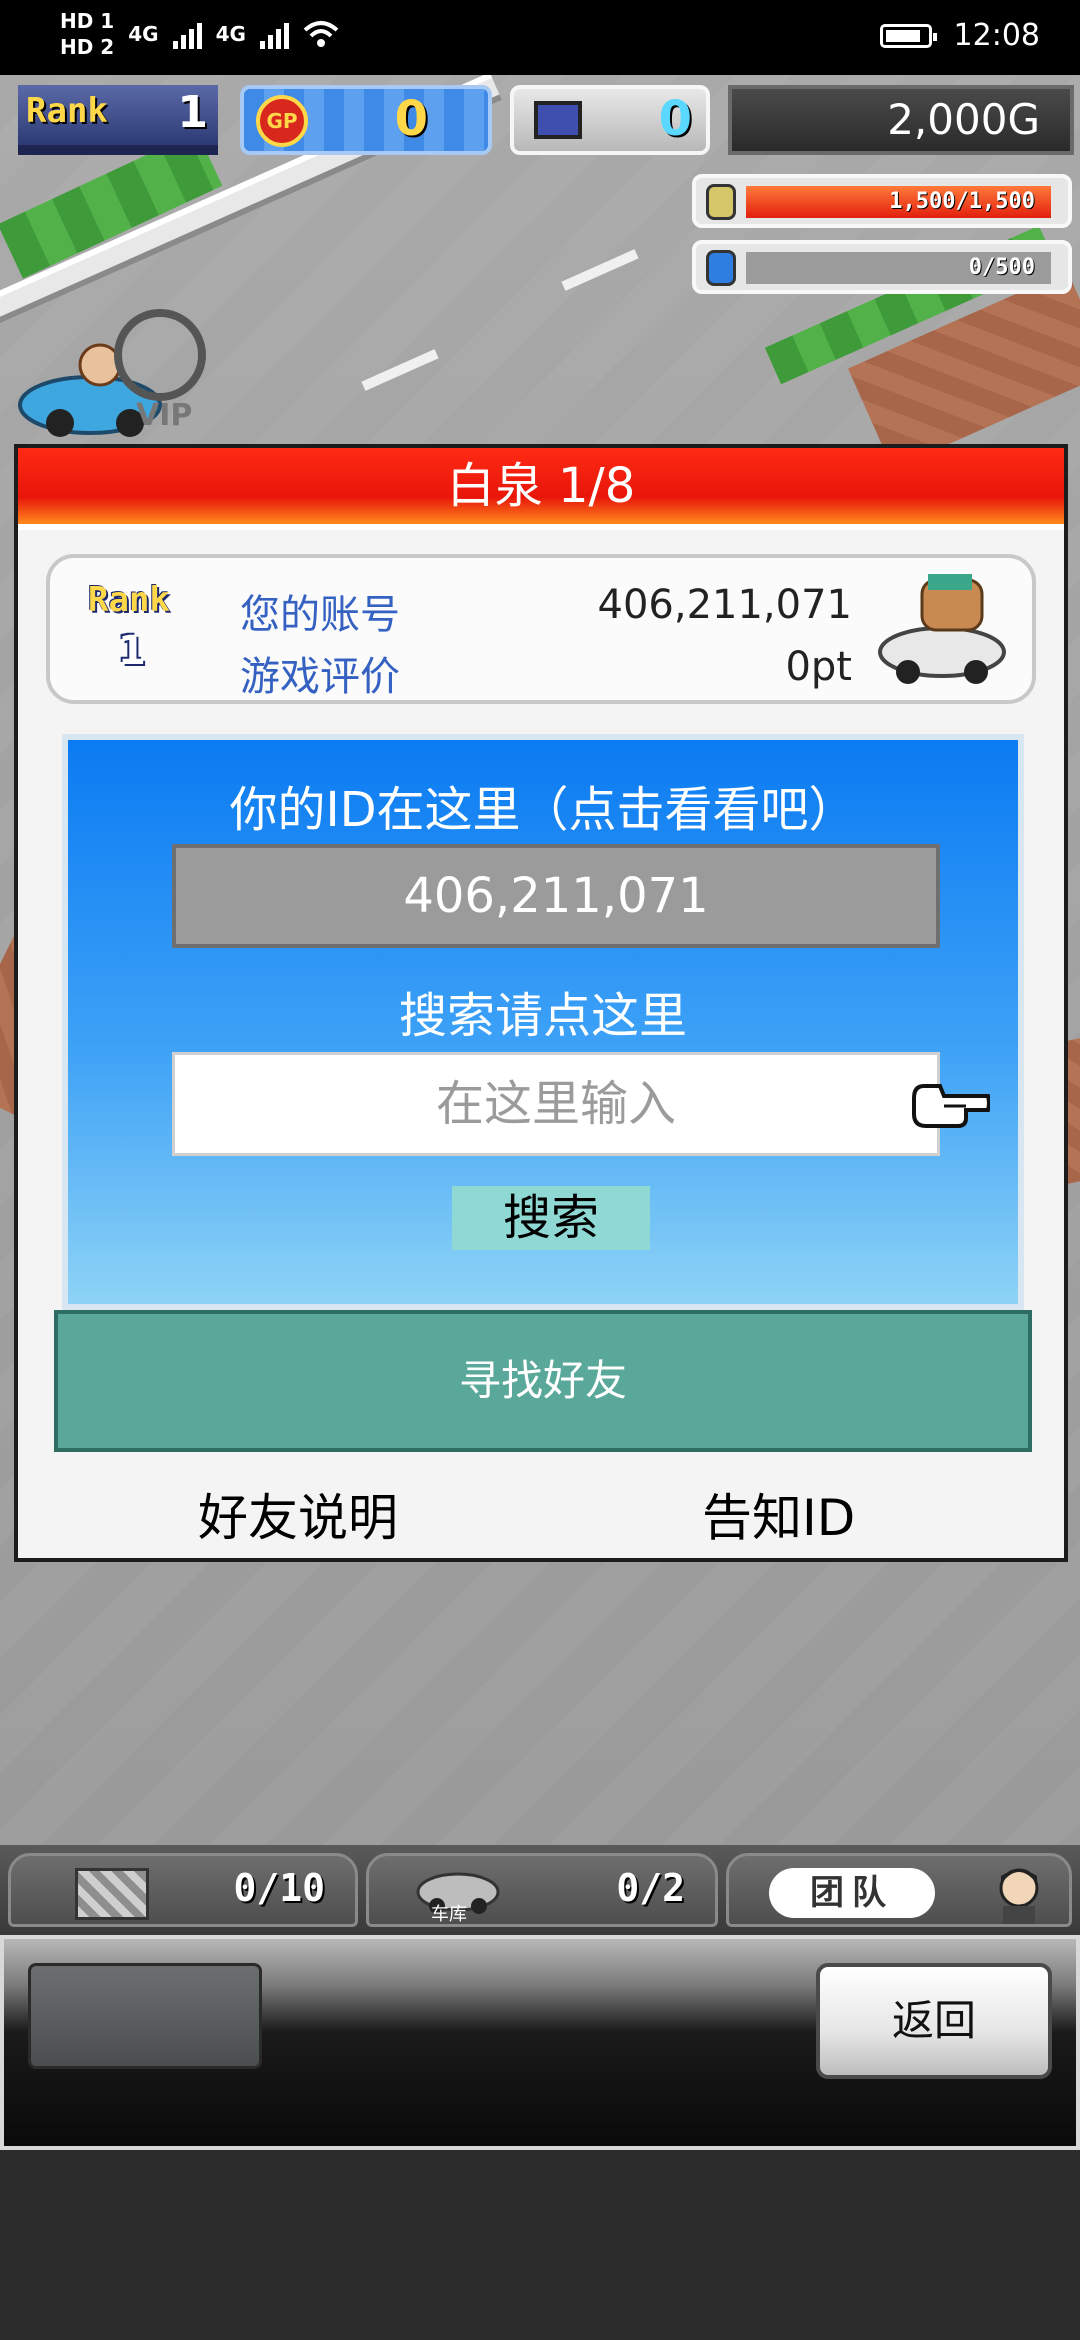 The image size is (1080, 2340). I want to click on find-friend-button: 寻找好友, so click(543, 1381).